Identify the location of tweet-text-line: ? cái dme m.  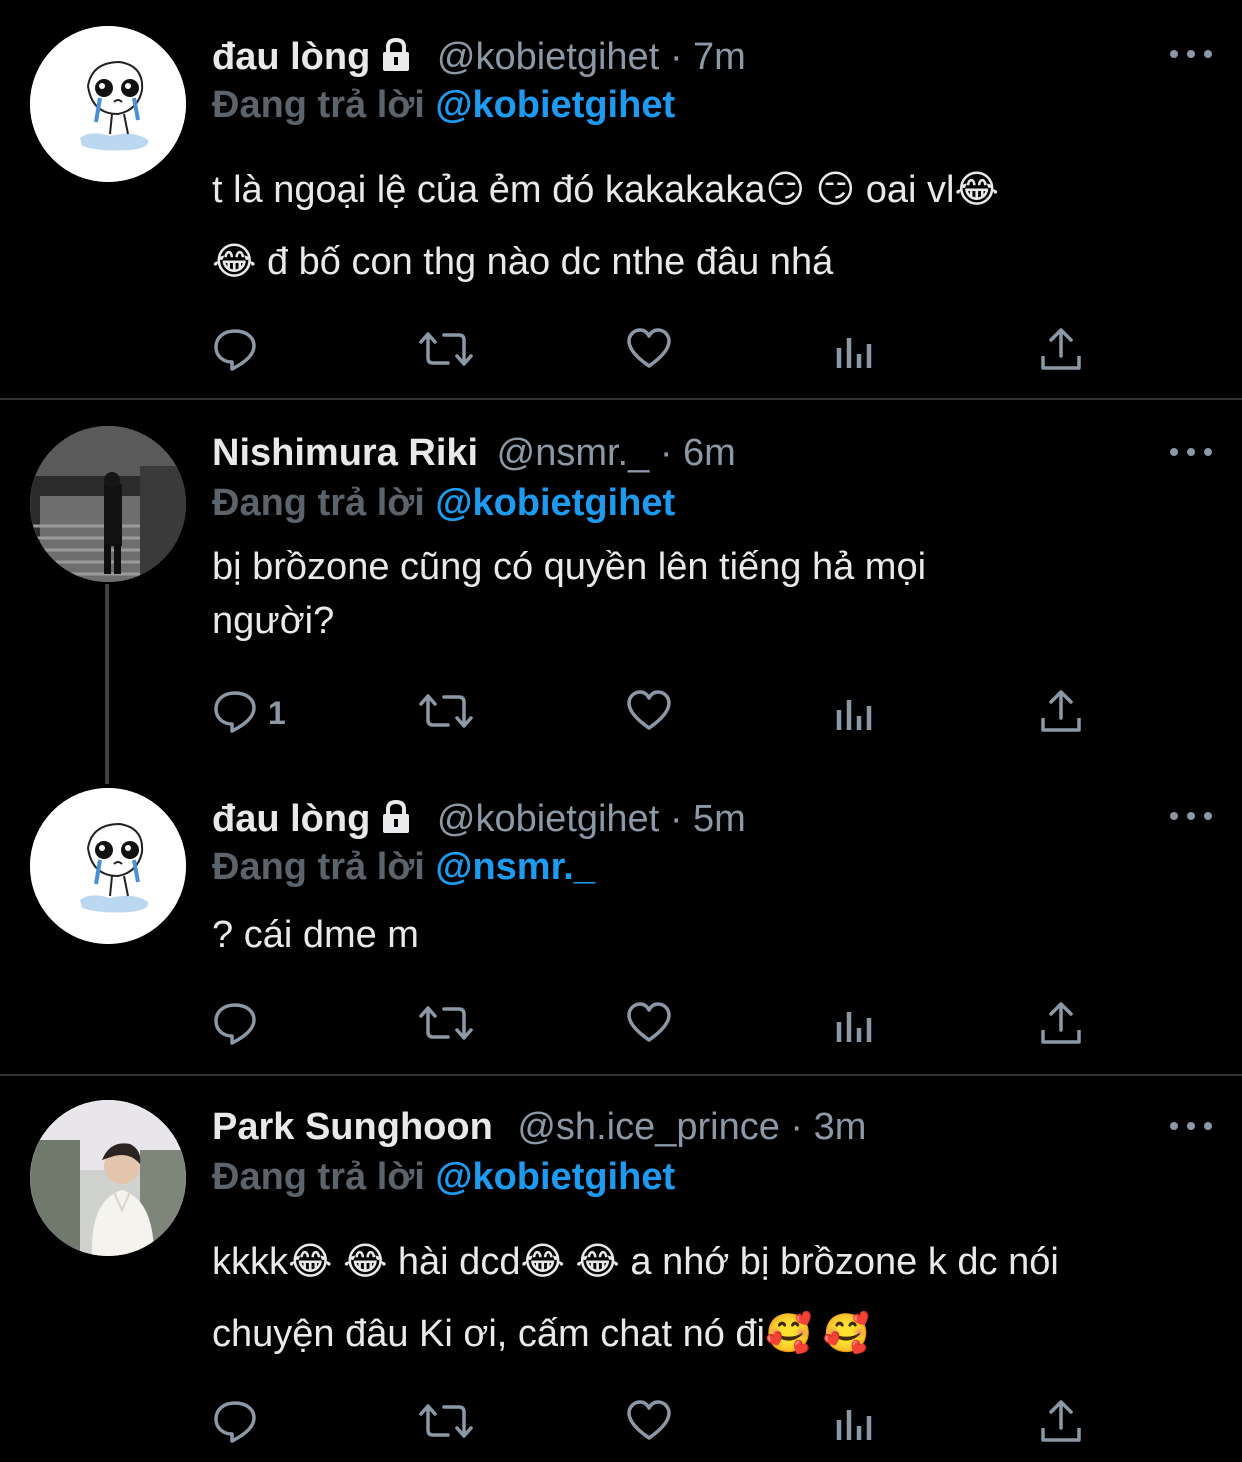
(315, 935).